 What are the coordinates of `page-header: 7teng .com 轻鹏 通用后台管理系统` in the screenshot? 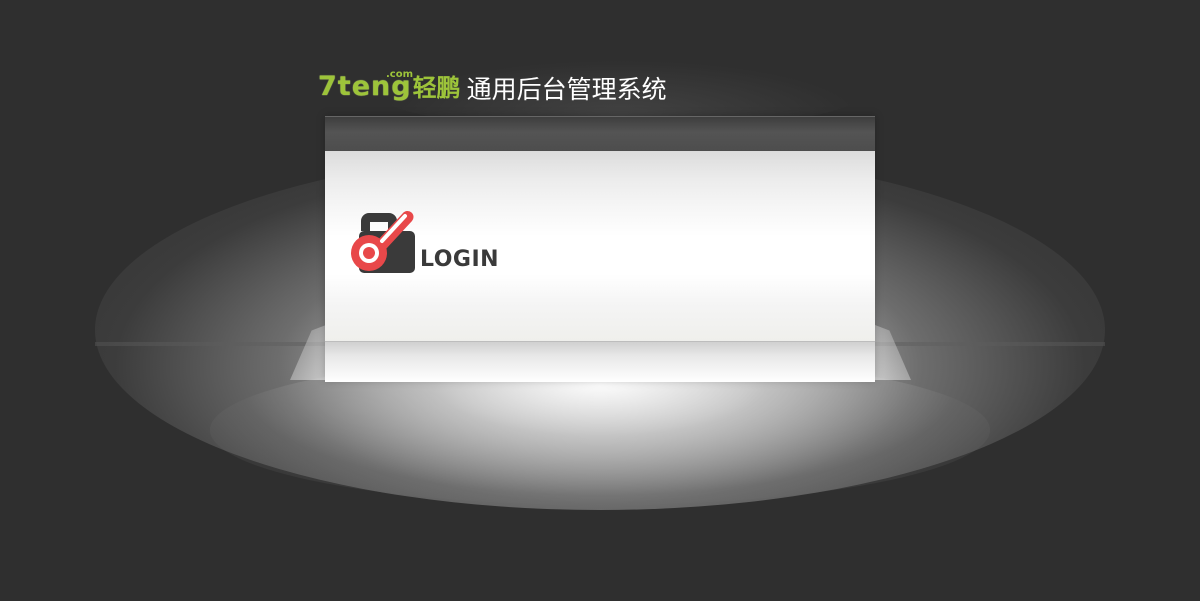 It's located at (492, 80).